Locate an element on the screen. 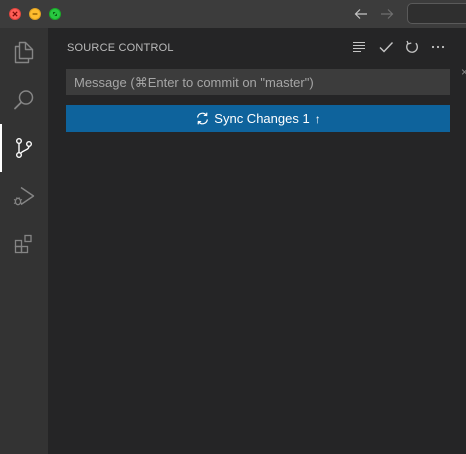 The image size is (466, 454). activity-source-control is located at coordinates (24, 148).